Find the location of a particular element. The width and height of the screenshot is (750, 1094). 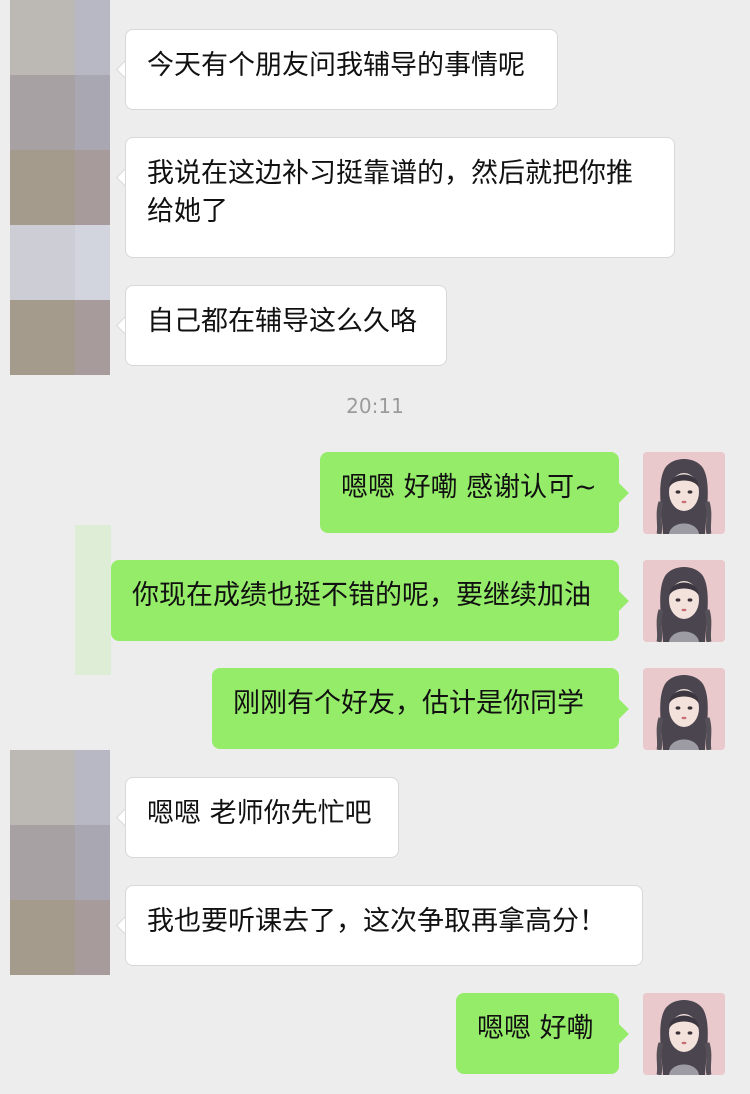

selection-highlight is located at coordinates (93, 600).